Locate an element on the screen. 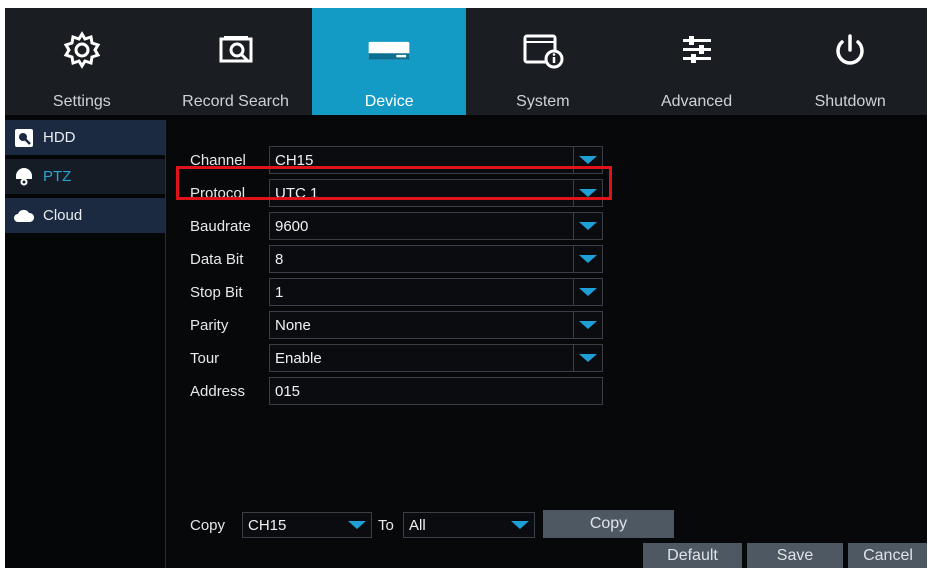  tab-advanced-label: Advanced is located at coordinates (696, 101).